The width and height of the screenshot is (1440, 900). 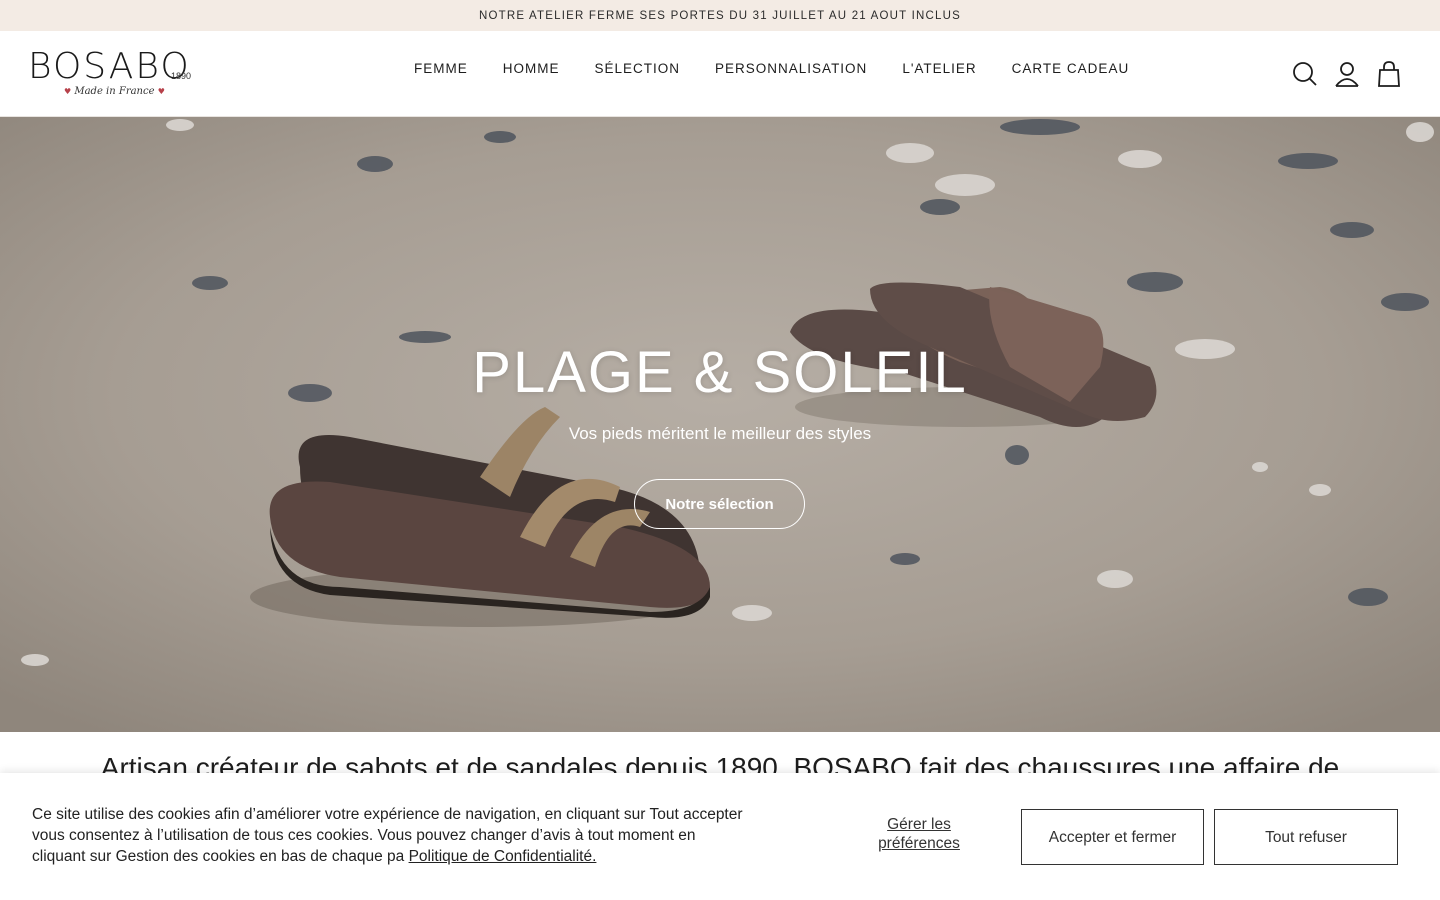 I want to click on cart-icon, so click(x=1389, y=74).